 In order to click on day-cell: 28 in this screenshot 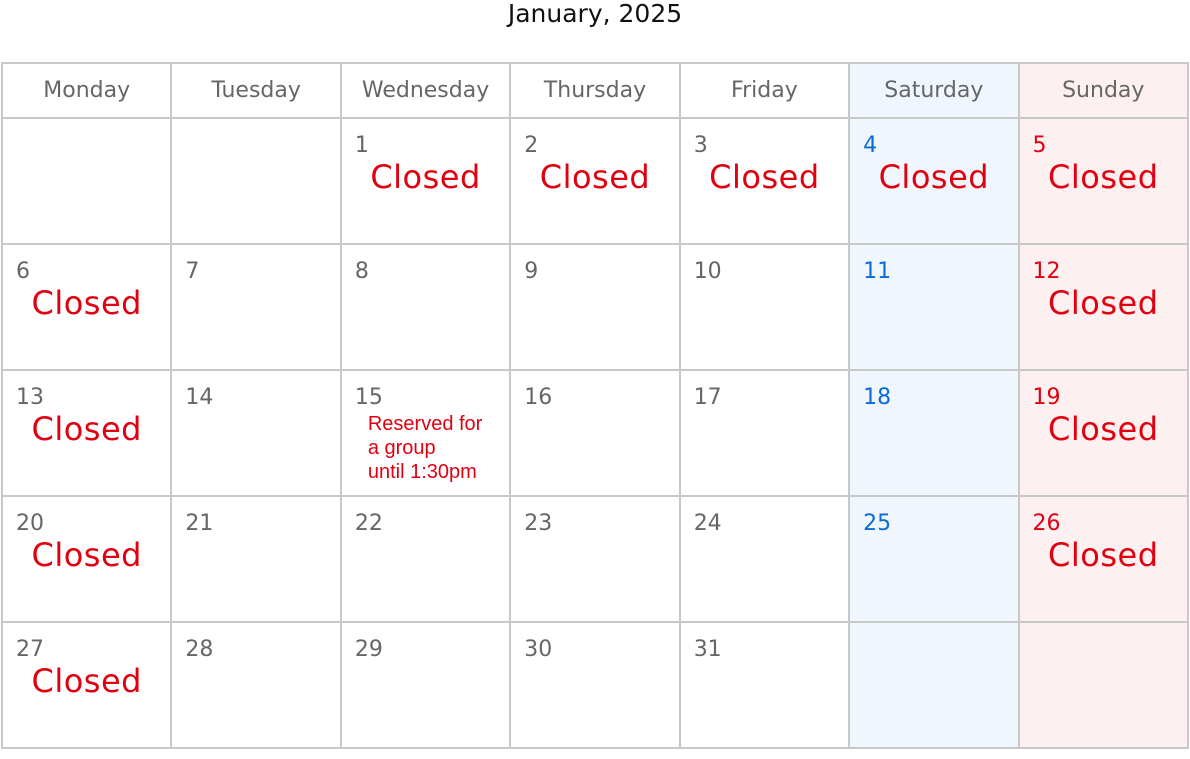, I will do `click(256, 685)`.